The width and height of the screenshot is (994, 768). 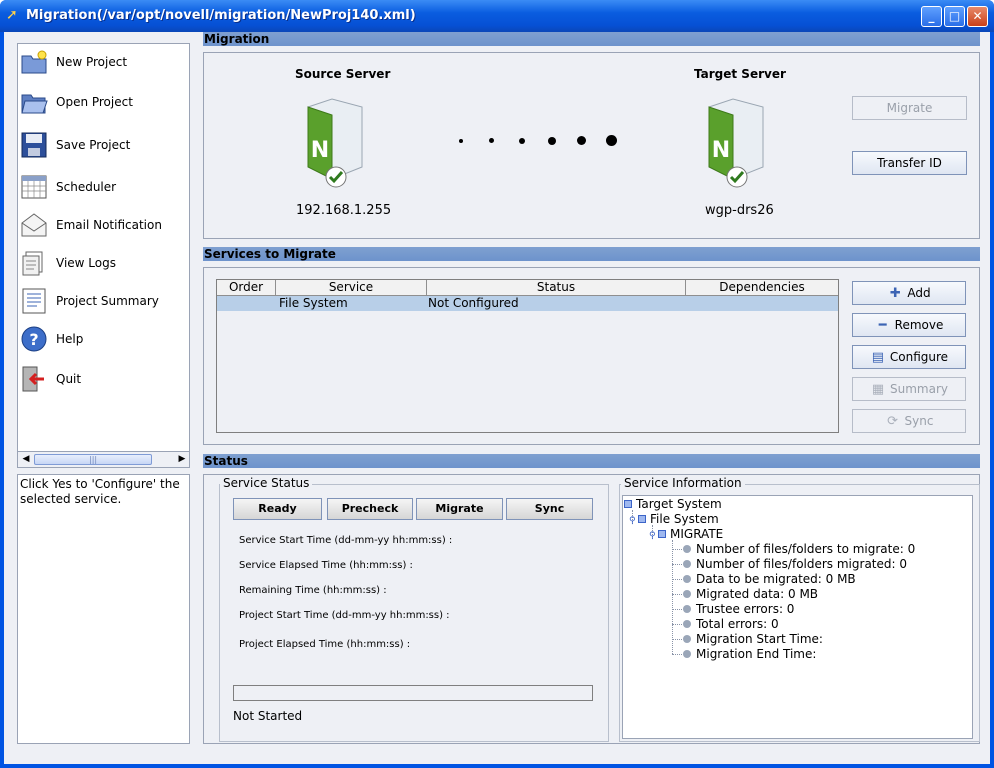 I want to click on tree-node-file-system: ⚲ File System, so click(x=674, y=520).